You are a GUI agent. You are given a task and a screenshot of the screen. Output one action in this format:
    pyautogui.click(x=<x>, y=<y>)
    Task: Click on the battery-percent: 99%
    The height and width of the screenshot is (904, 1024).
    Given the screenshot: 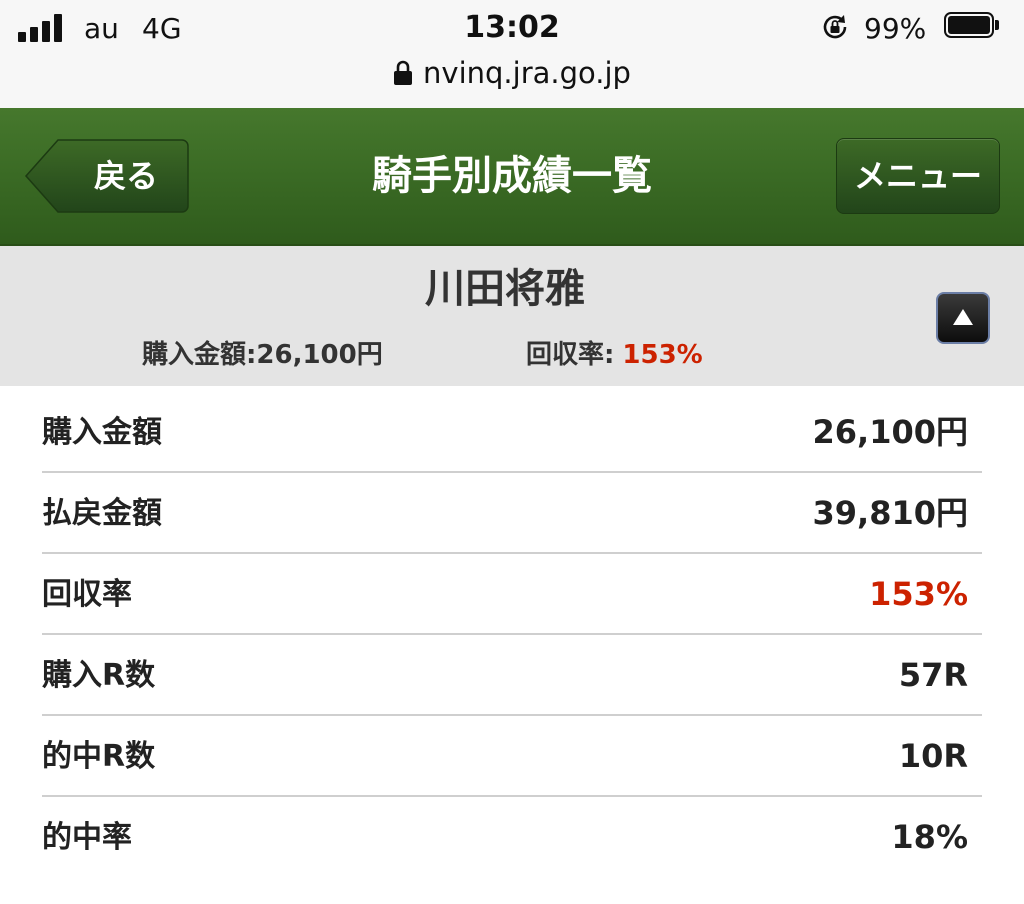 What is the action you would take?
    pyautogui.click(x=895, y=28)
    